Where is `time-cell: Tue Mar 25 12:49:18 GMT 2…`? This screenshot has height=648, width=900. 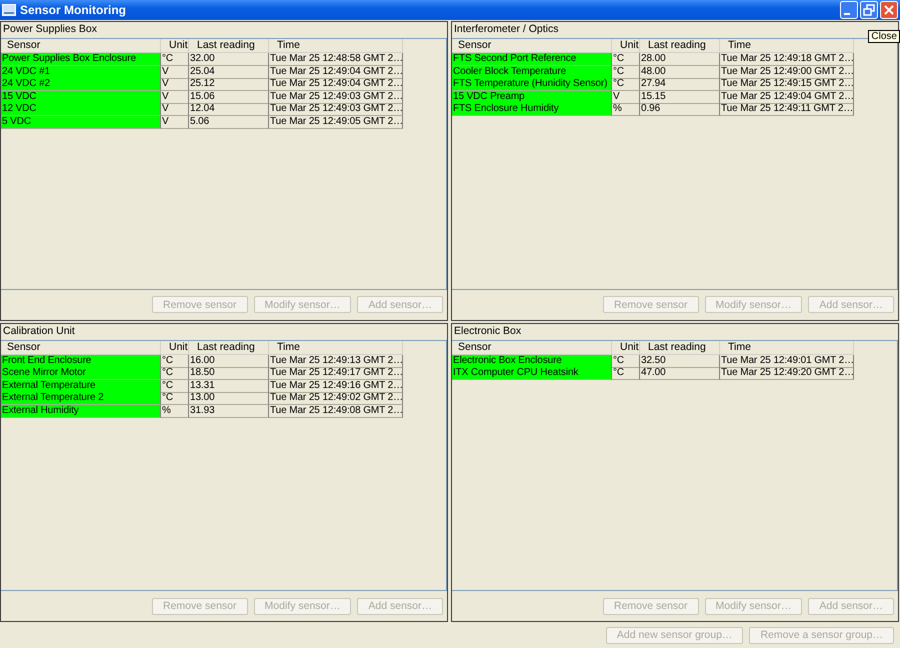
time-cell: Tue Mar 25 12:49:18 GMT 2… is located at coordinates (787, 59).